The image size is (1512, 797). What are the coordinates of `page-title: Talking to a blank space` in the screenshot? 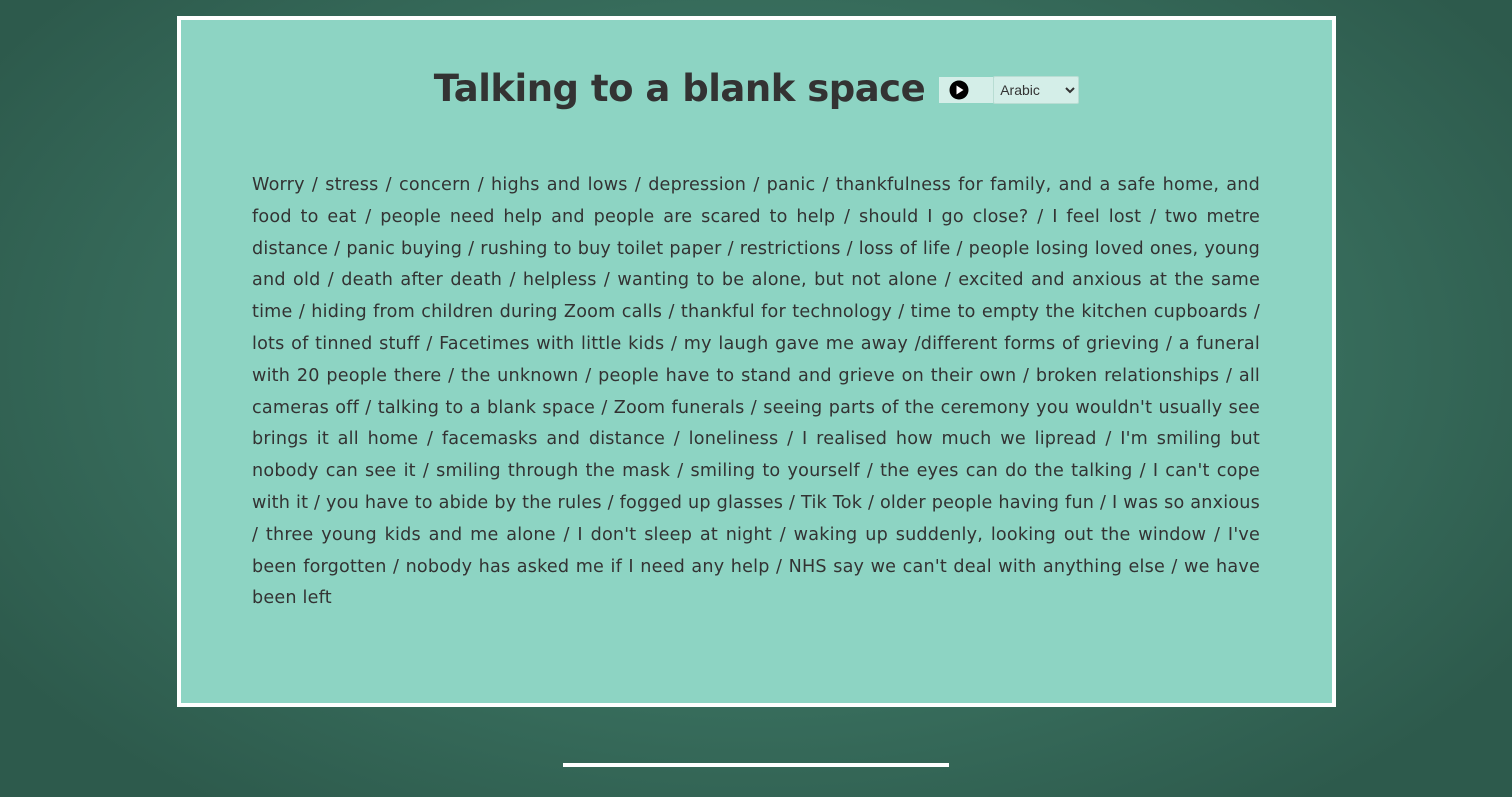 It's located at (679, 88).